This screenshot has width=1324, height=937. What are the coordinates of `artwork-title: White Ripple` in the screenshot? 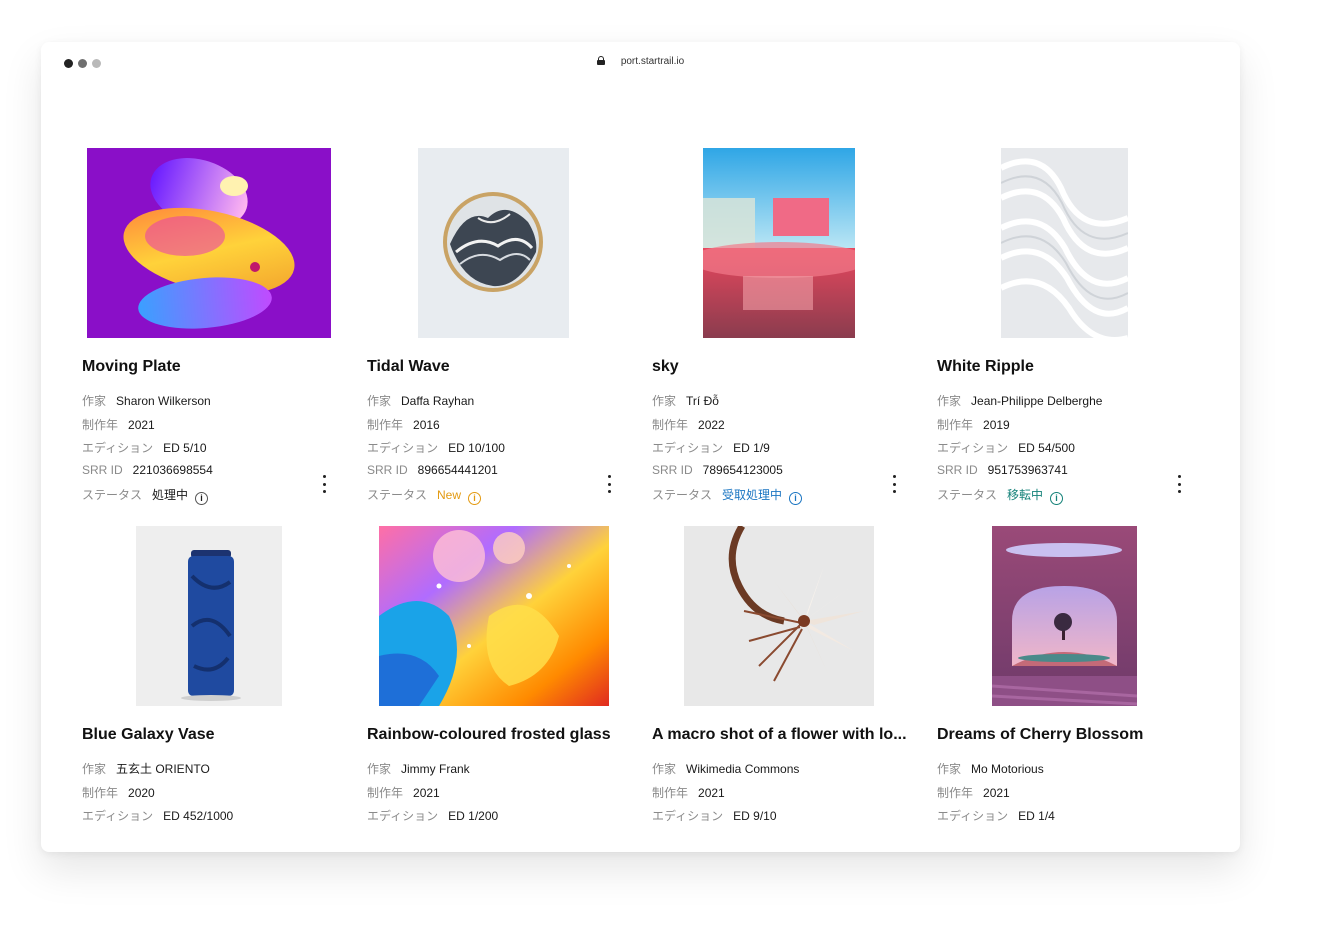 It's located at (1077, 367).